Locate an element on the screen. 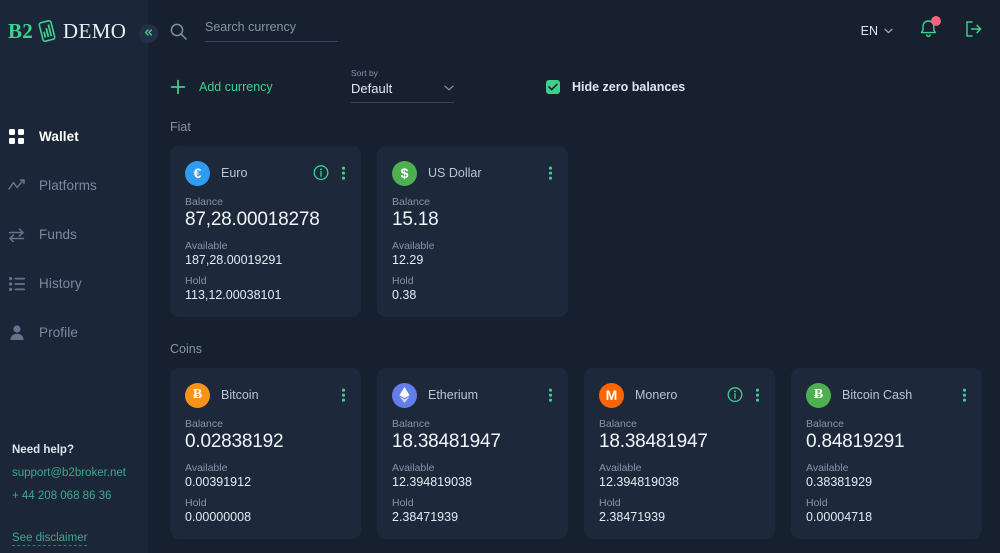 The height and width of the screenshot is (553, 1000). balance-value: 0.84819291 is located at coordinates (855, 441).